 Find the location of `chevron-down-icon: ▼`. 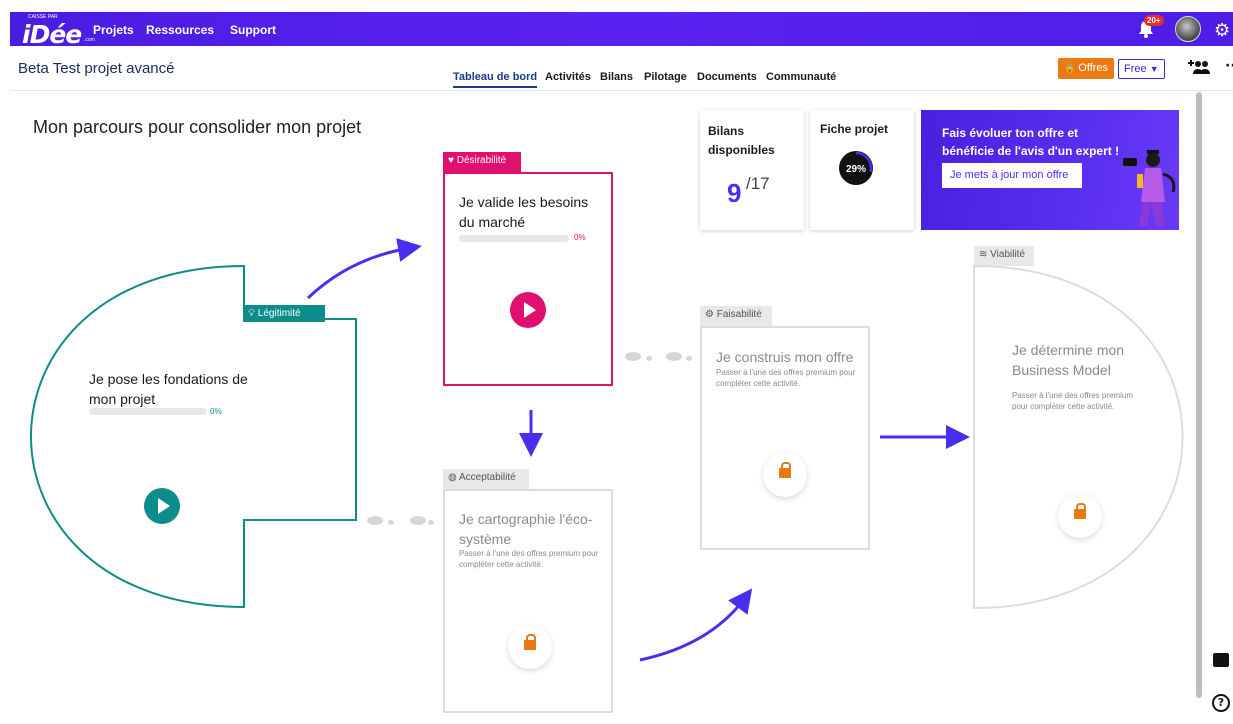

chevron-down-icon: ▼ is located at coordinates (1154, 69).